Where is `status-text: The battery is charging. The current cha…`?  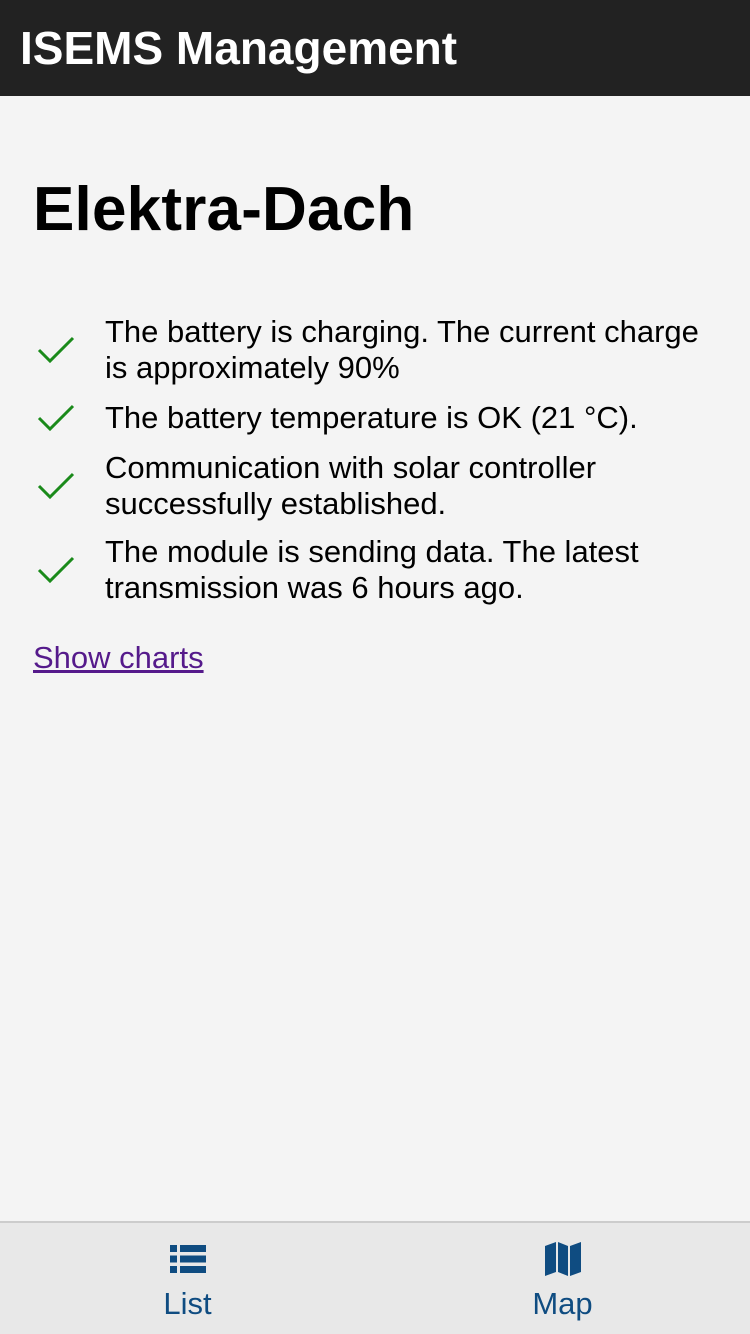 status-text: The battery is charging. The current cha… is located at coordinates (402, 349).